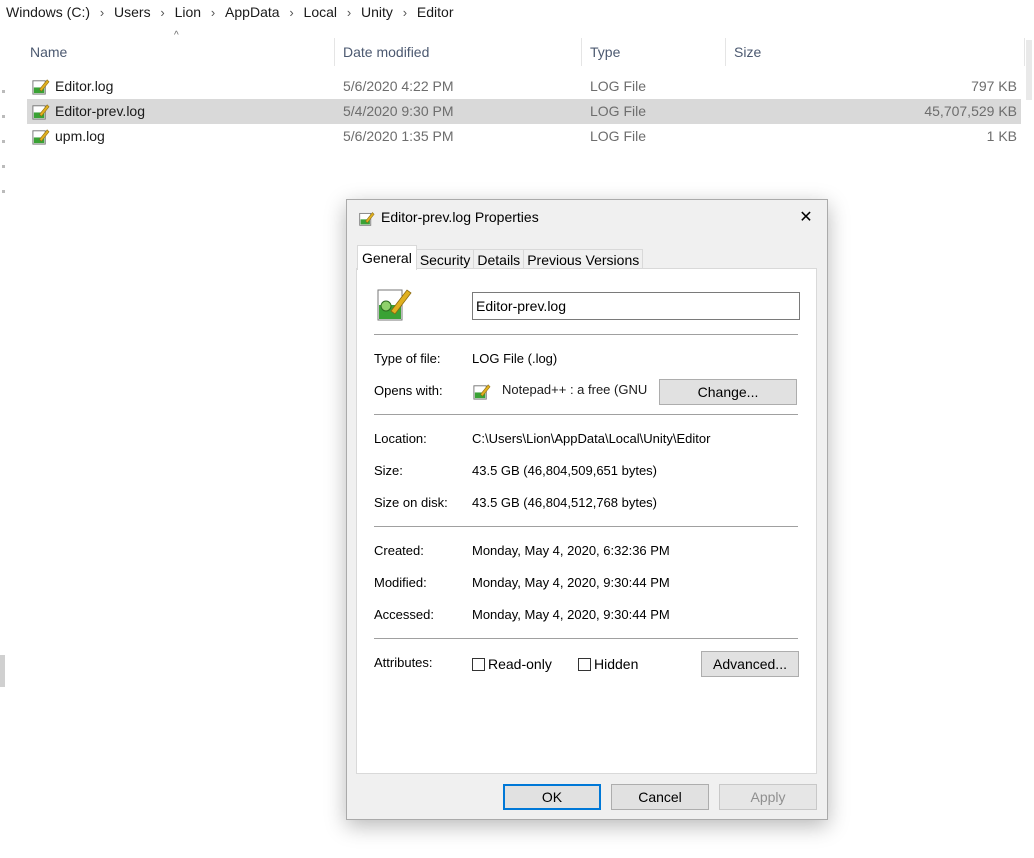  I want to click on file-size: 797 KB, so click(994, 86).